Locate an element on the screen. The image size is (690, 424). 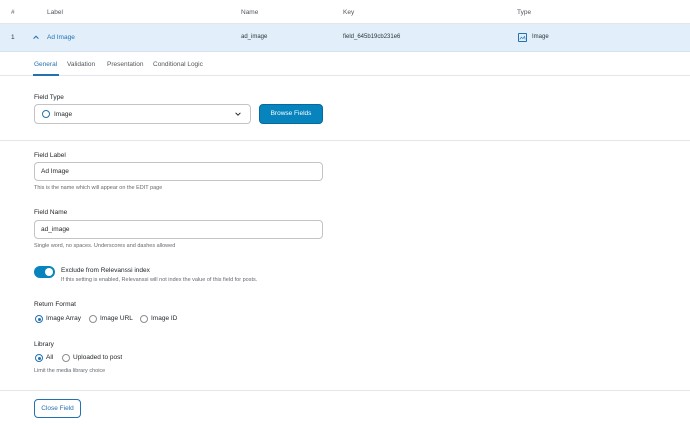
radio-image-id is located at coordinates (144, 319).